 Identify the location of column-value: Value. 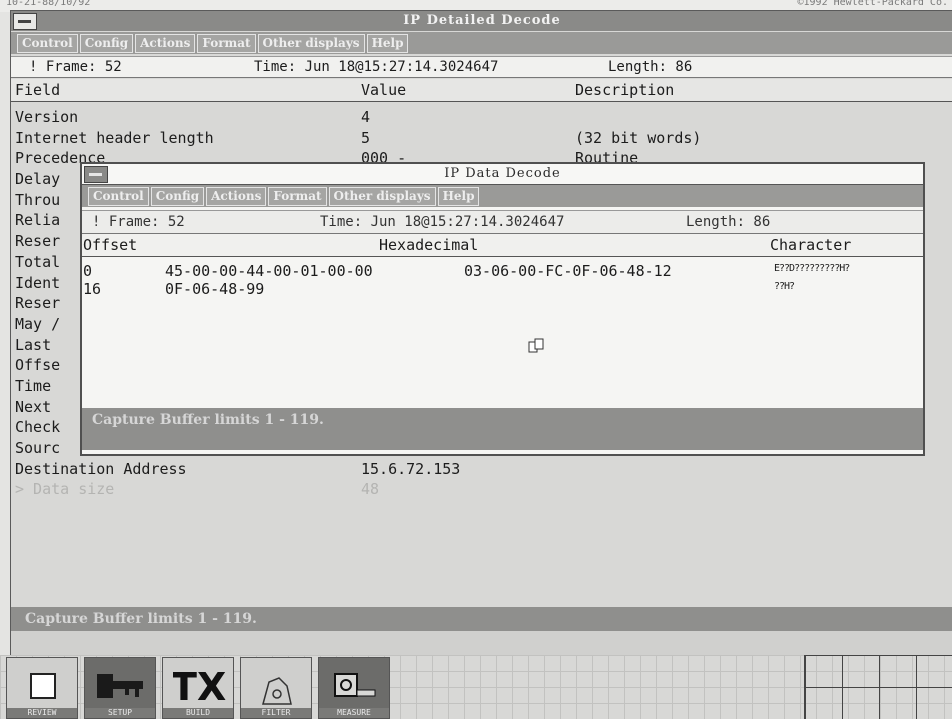
(384, 90).